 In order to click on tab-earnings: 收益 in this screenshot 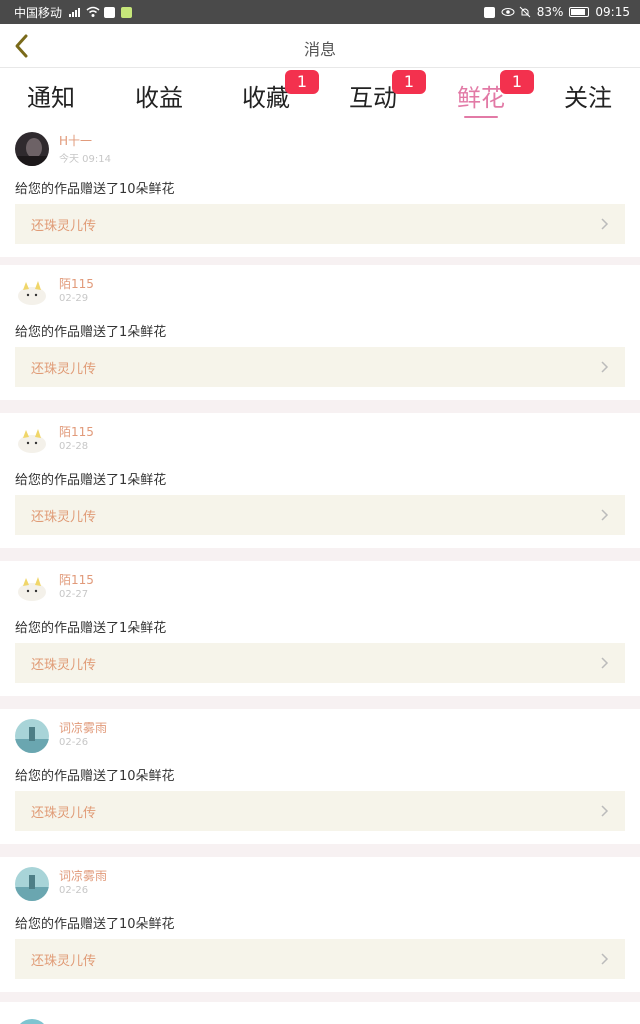, I will do `click(159, 95)`.